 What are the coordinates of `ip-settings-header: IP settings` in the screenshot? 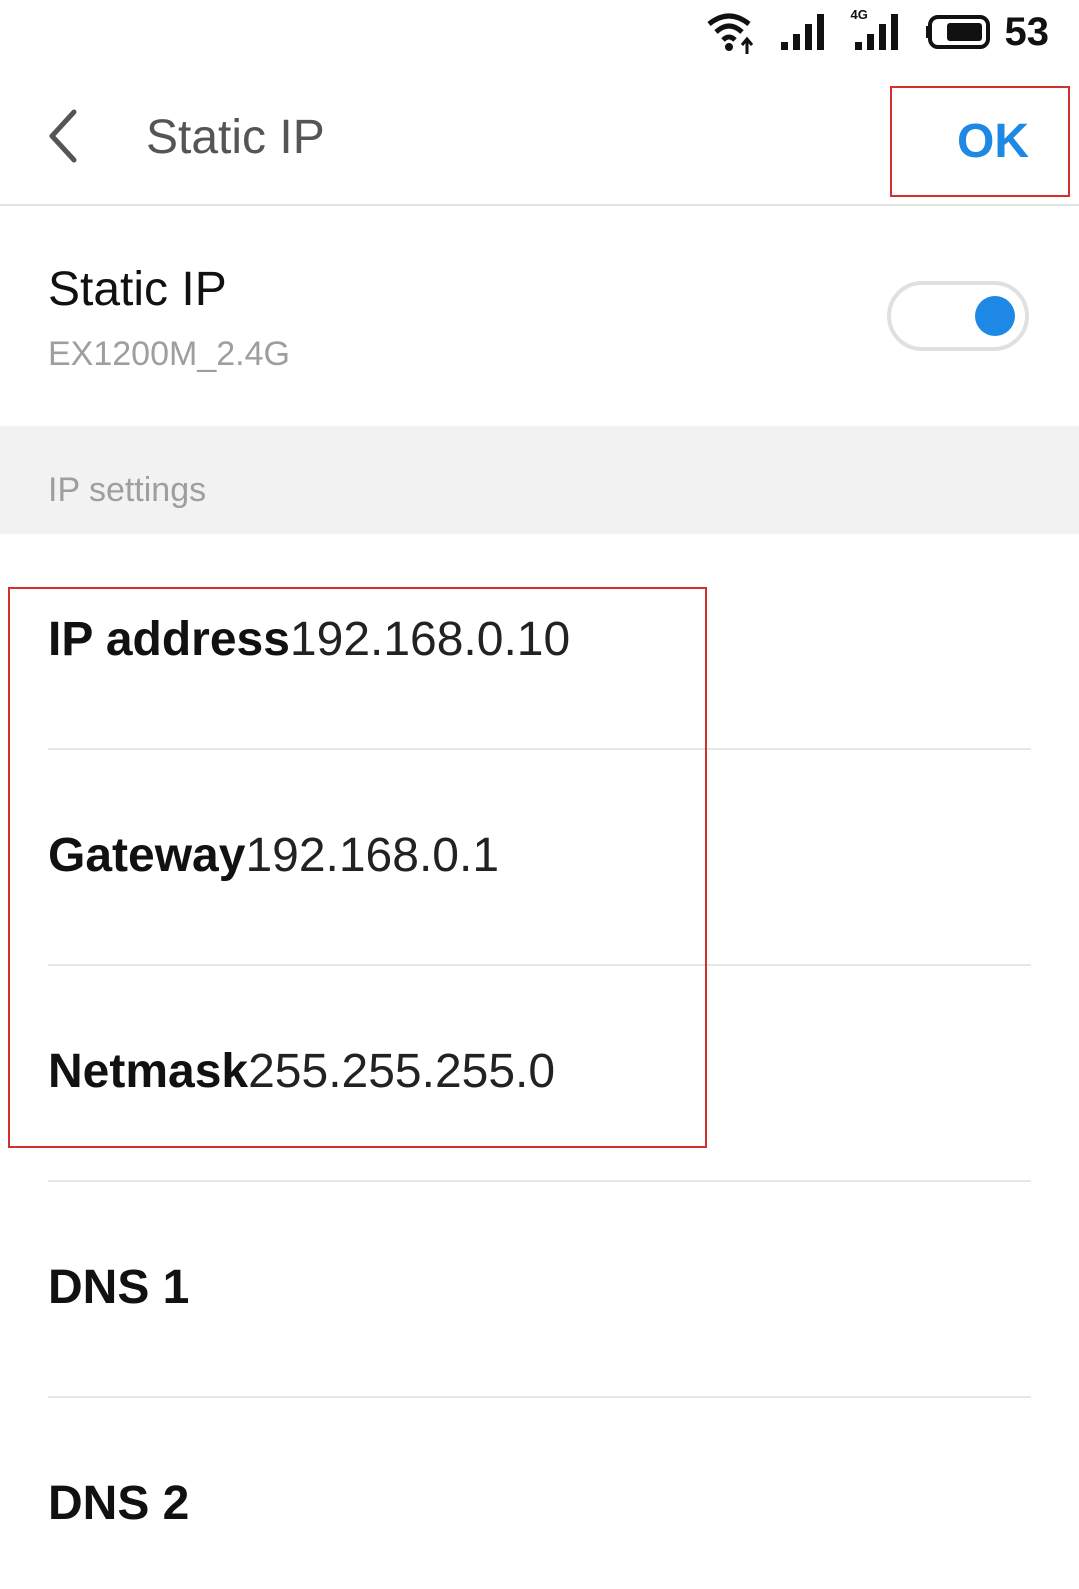 It's located at (539, 480).